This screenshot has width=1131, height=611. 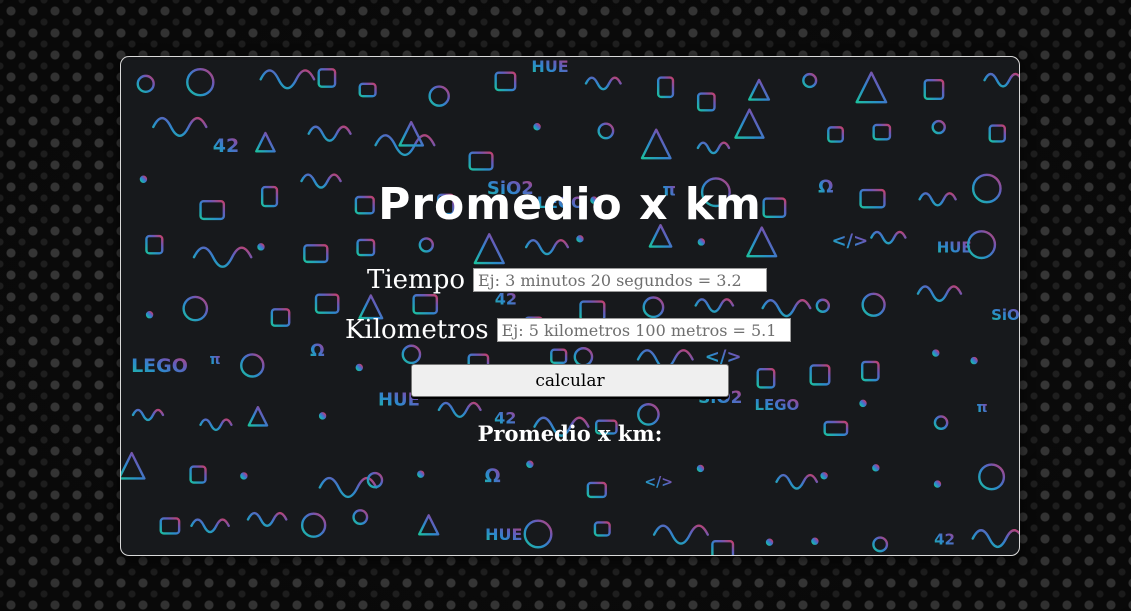 What do you see at coordinates (643, 330) in the screenshot?
I see `kilometros-input` at bounding box center [643, 330].